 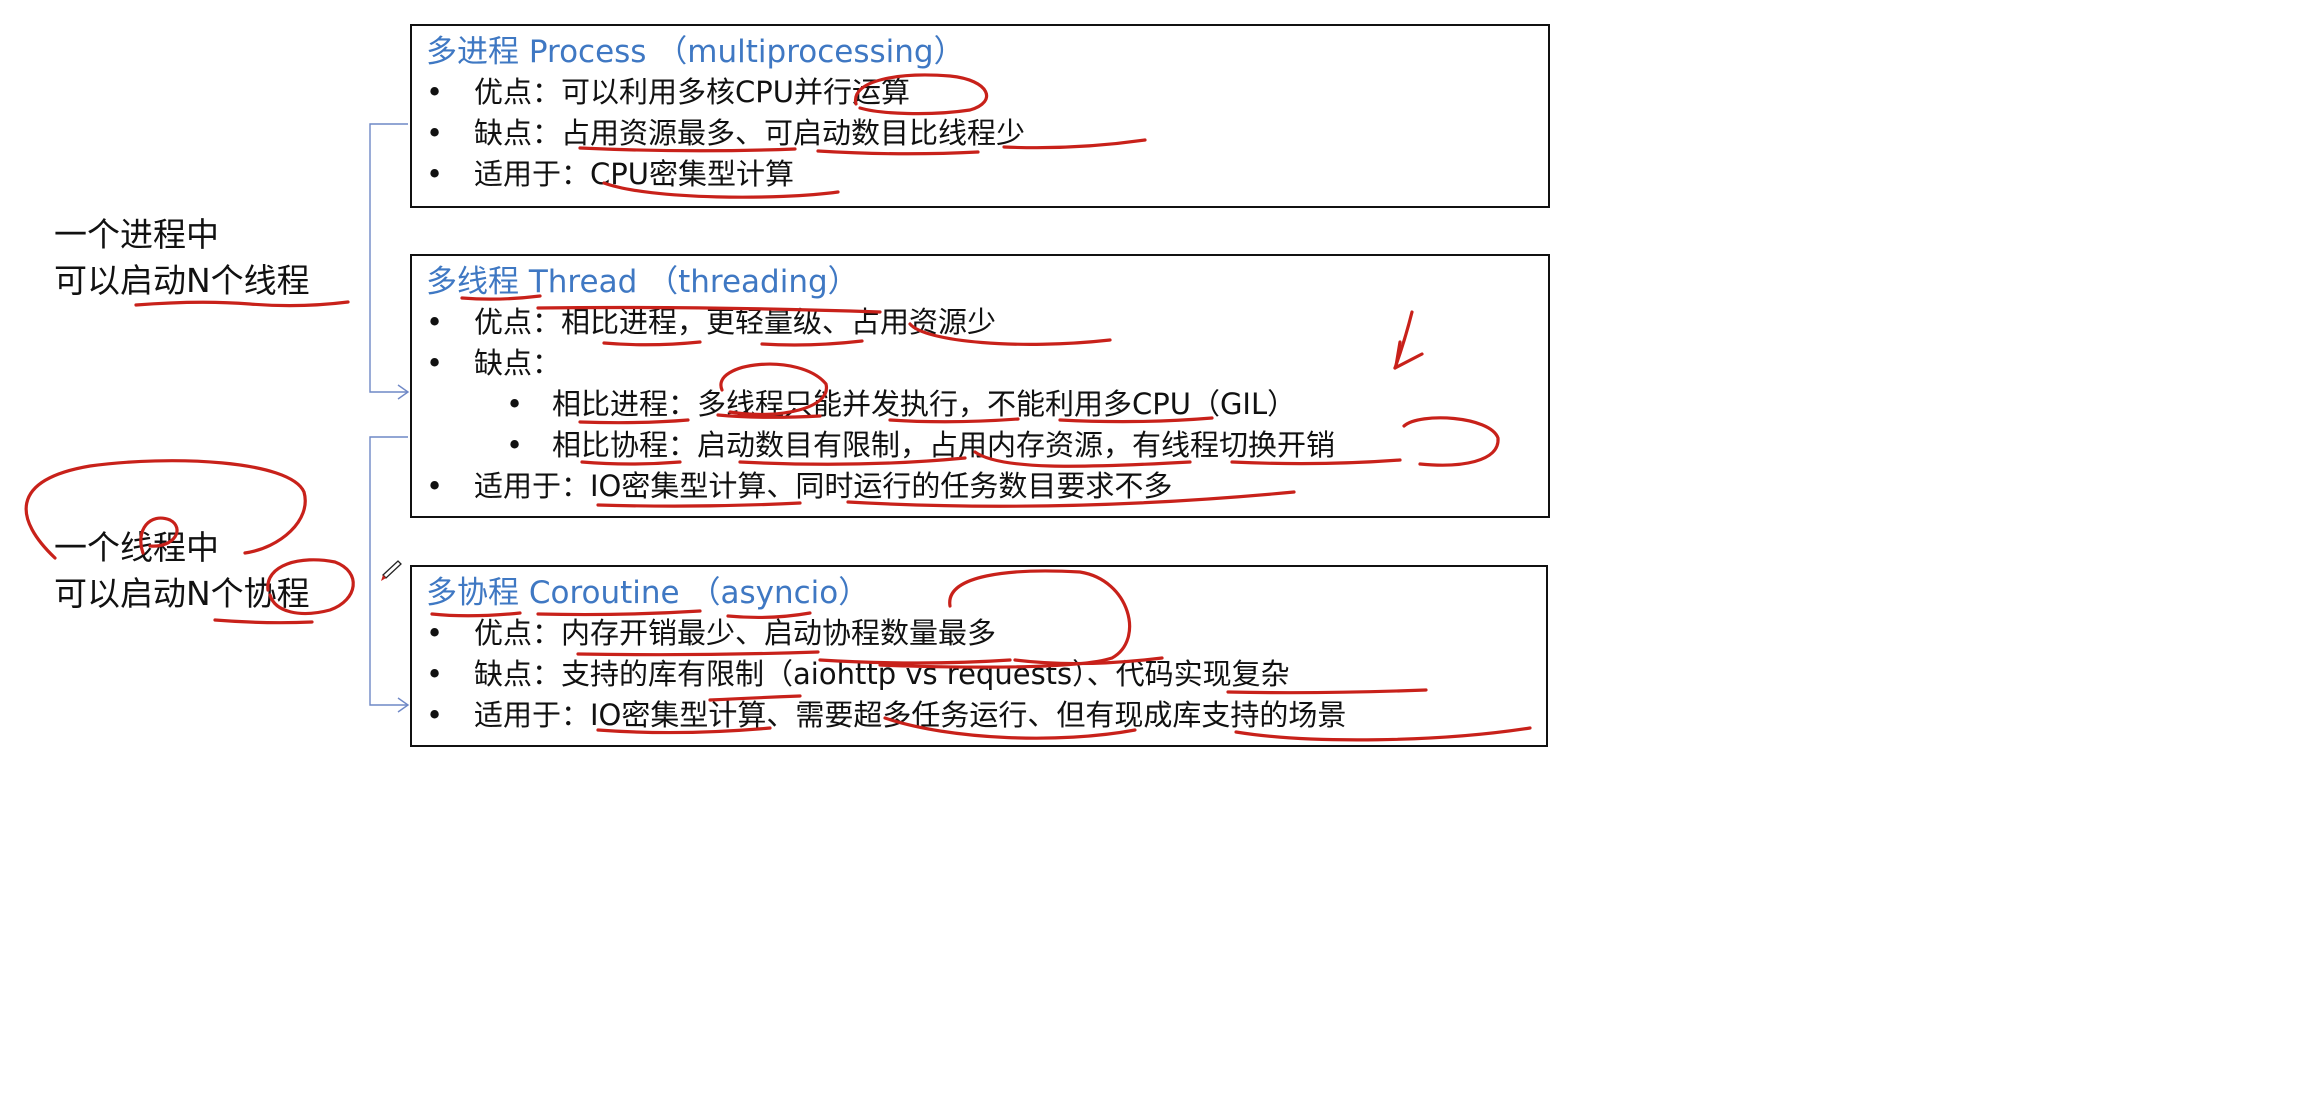 What do you see at coordinates (136, 547) in the screenshot?
I see `left-label-line: 一个线程中` at bounding box center [136, 547].